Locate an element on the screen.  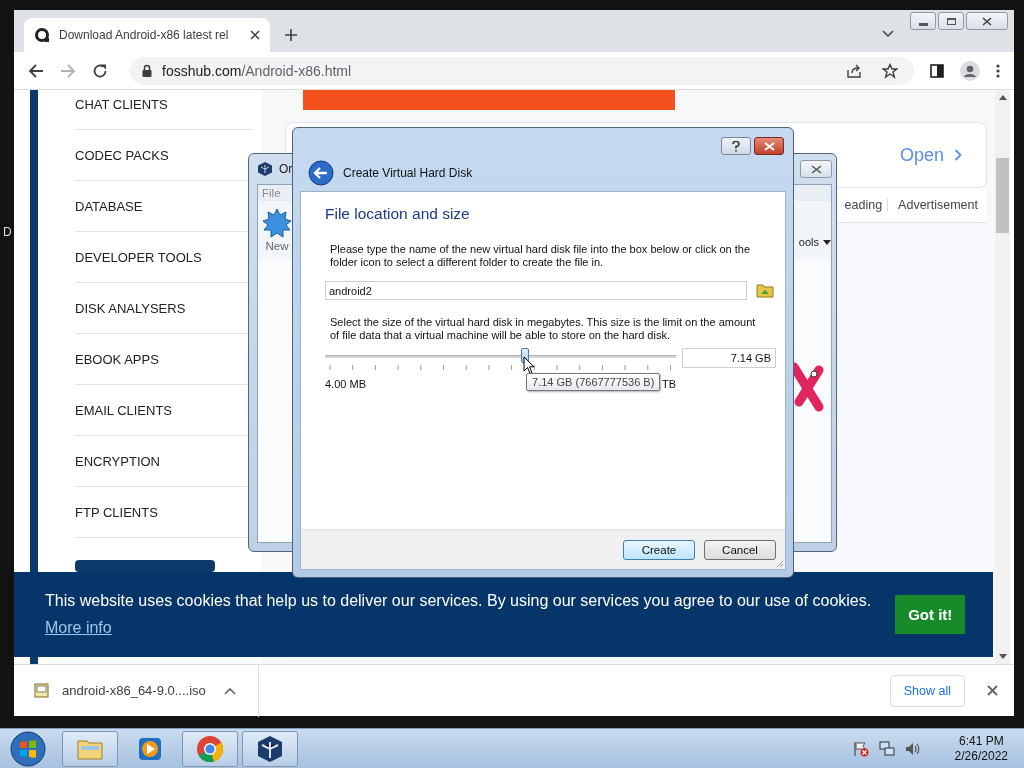
sidebar-item: DEVELOPER TOOLS is located at coordinates (138, 257).